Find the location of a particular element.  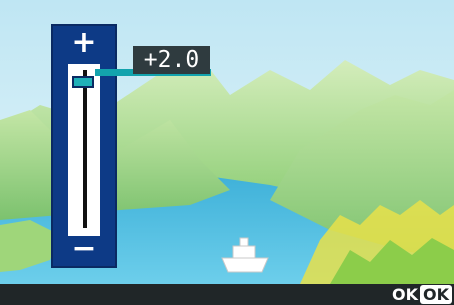

ok-hint-text: OK is located at coordinates (405, 294).